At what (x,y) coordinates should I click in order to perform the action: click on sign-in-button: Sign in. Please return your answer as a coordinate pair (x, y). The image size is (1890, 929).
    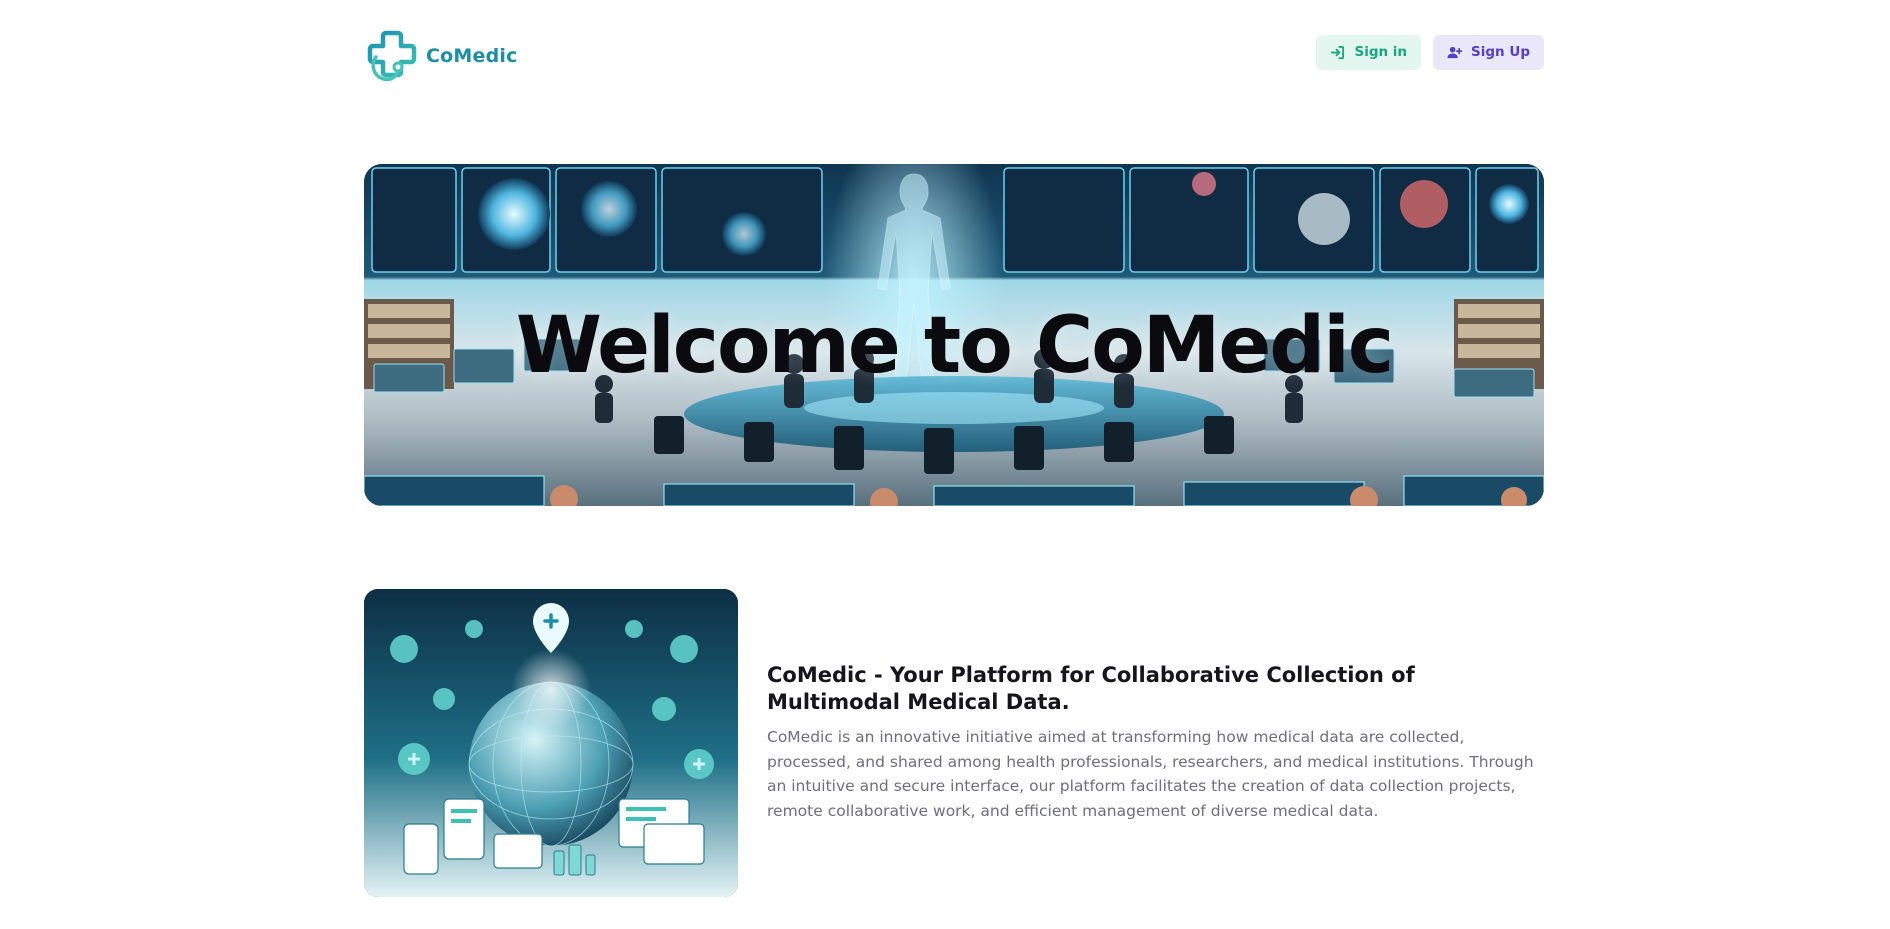
    Looking at the image, I should click on (1369, 52).